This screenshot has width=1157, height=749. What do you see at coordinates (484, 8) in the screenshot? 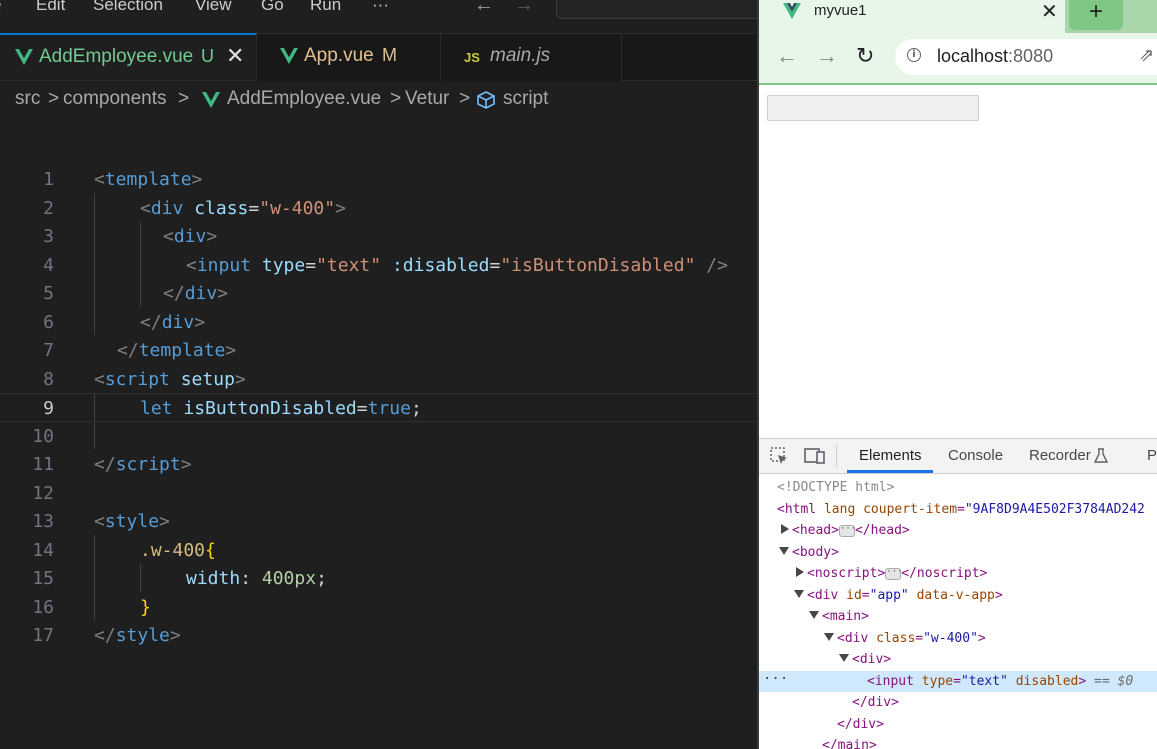
I see `back-arrow-icon: ←` at bounding box center [484, 8].